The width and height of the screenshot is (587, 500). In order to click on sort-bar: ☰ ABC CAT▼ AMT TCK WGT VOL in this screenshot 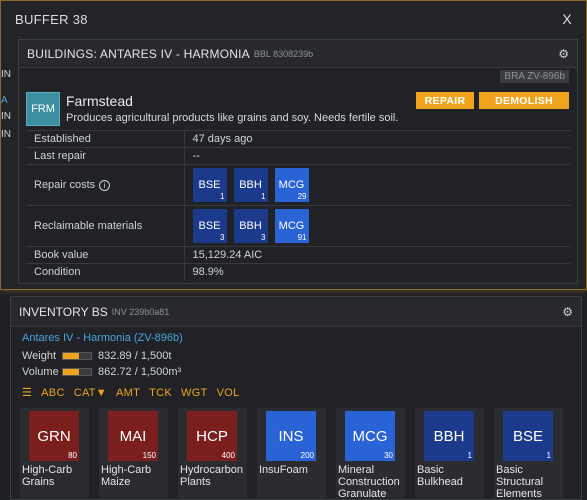, I will do `click(131, 393)`.